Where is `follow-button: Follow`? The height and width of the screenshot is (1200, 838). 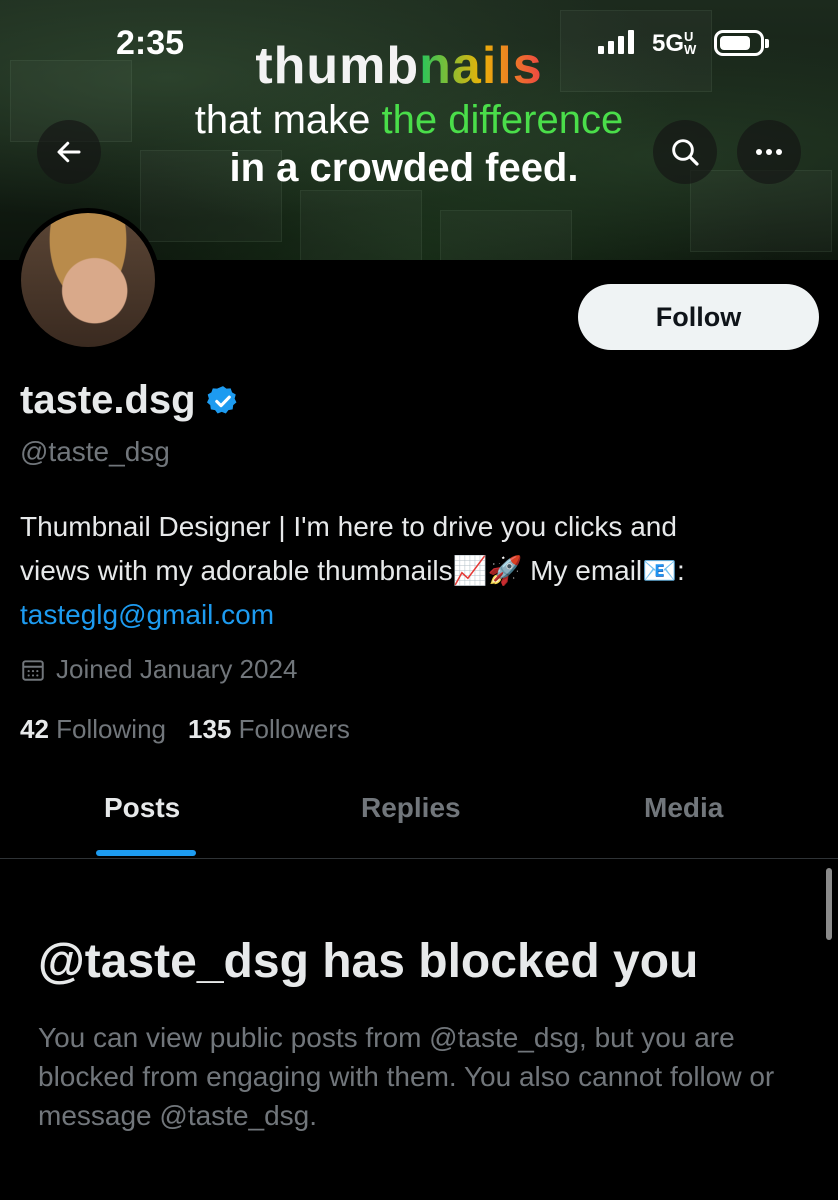
follow-button: Follow is located at coordinates (698, 317).